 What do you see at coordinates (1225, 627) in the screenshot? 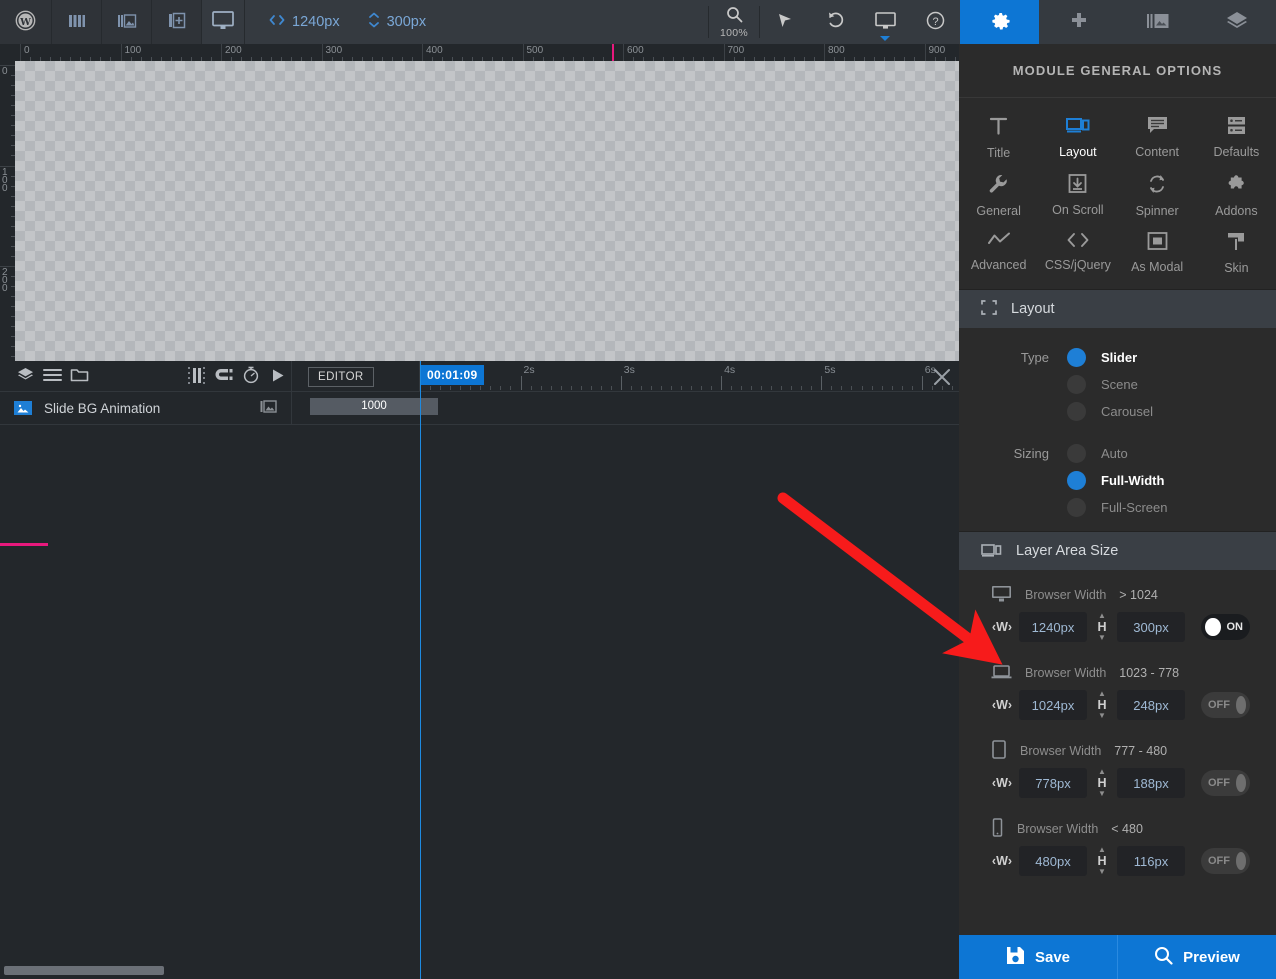
I see `row-toggle: ON` at bounding box center [1225, 627].